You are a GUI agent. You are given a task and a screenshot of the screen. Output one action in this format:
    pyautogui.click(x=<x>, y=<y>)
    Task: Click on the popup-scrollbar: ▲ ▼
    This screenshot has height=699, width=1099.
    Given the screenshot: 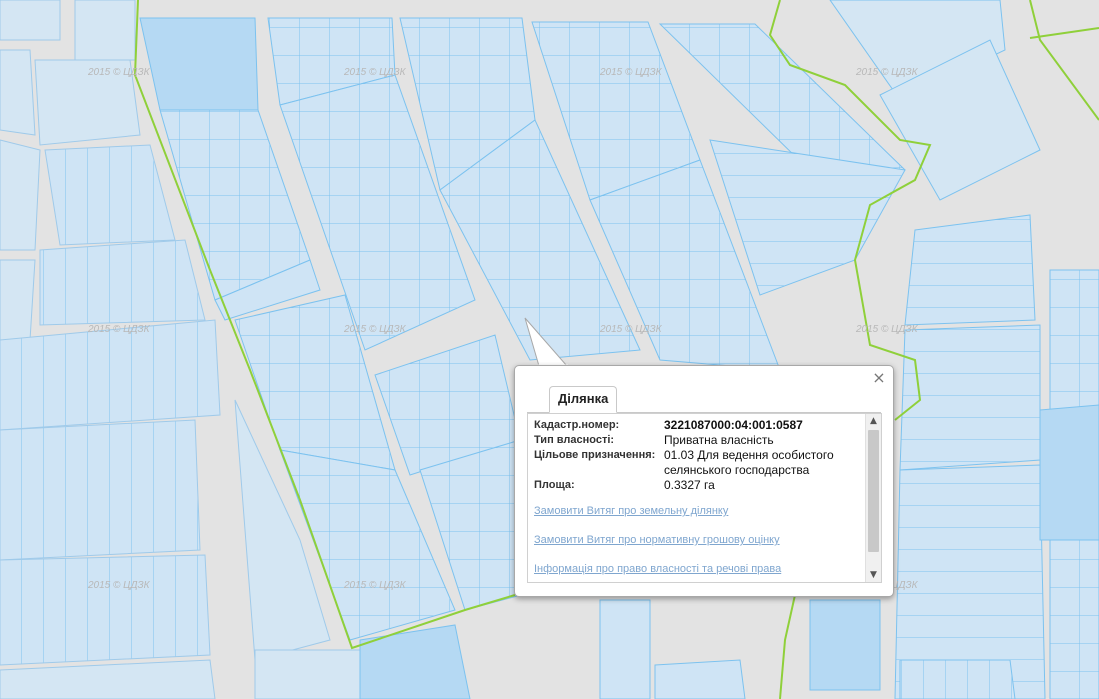 What is the action you would take?
    pyautogui.click(x=873, y=498)
    